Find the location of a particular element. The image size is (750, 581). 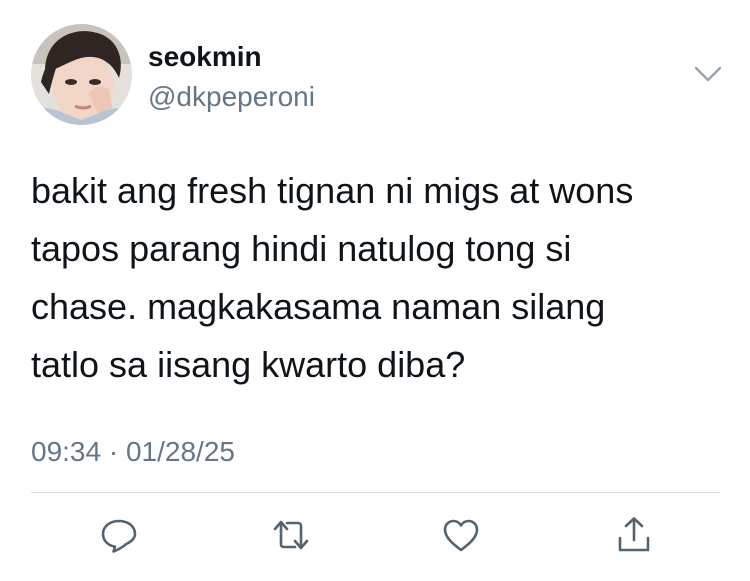

share-icon is located at coordinates (634, 534).